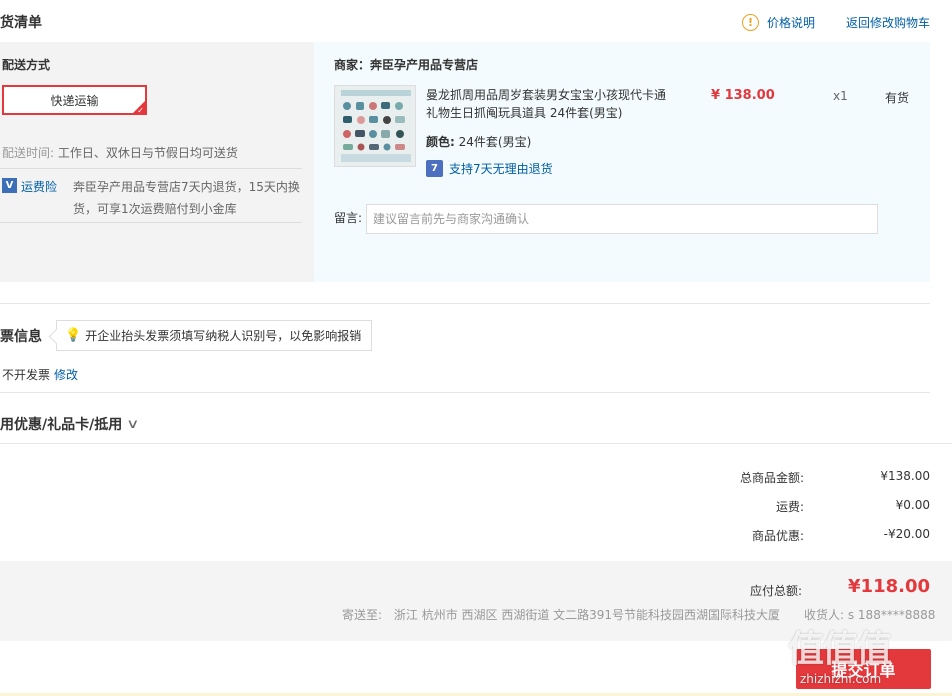 The height and width of the screenshot is (696, 952). Describe the element at coordinates (61, 425) in the screenshot. I see `coupon-title-label: 用优惠/礼品卡/抵用` at that location.